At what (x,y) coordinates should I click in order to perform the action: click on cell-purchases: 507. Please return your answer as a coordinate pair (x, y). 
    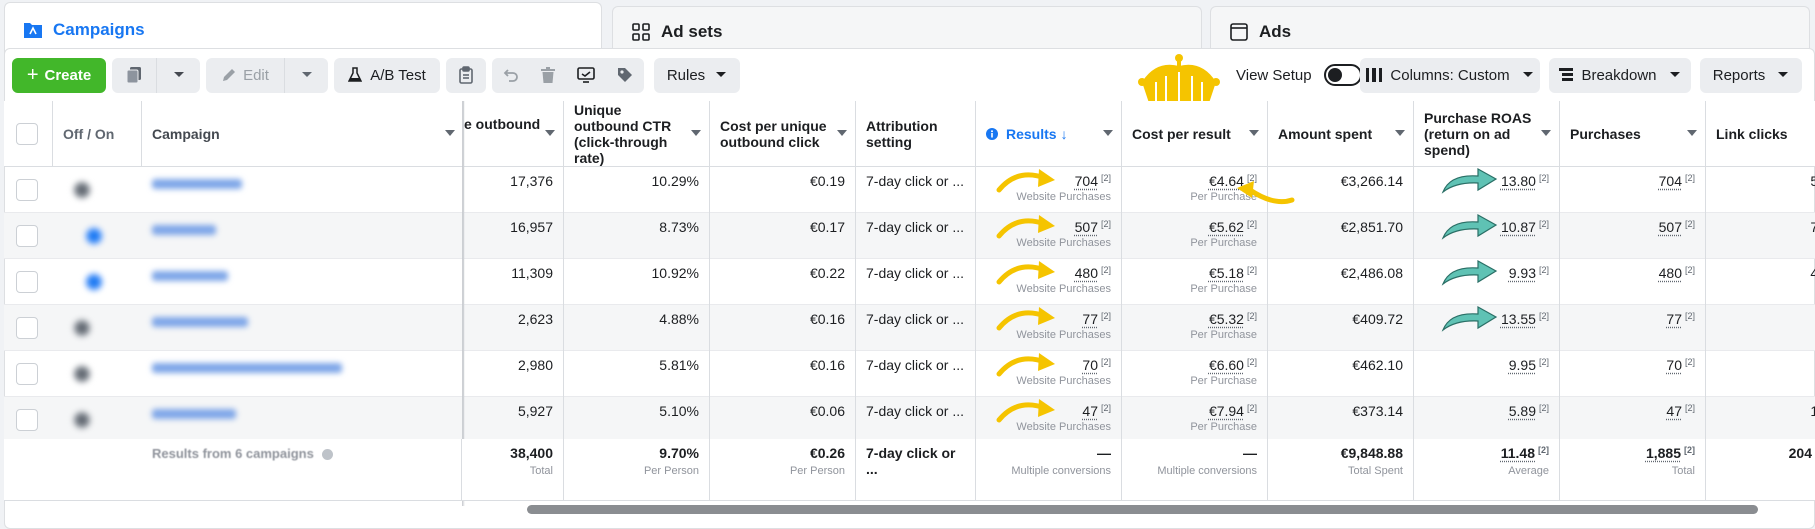
    Looking at the image, I should click on (1670, 227).